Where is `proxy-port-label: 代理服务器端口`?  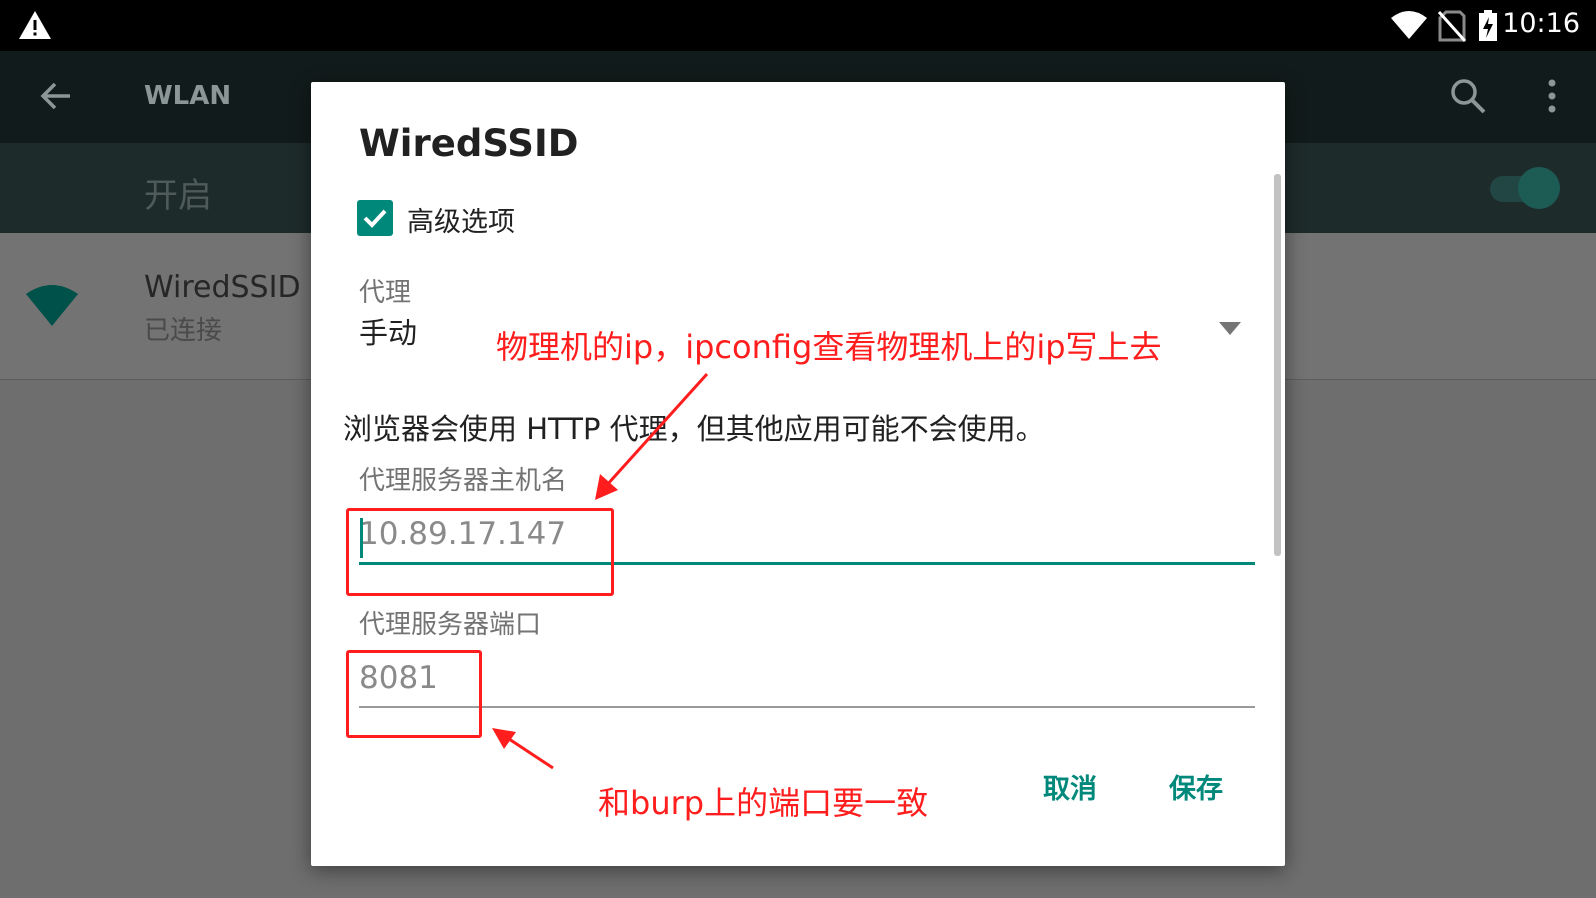
proxy-port-label: 代理服务器端口 is located at coordinates (450, 625).